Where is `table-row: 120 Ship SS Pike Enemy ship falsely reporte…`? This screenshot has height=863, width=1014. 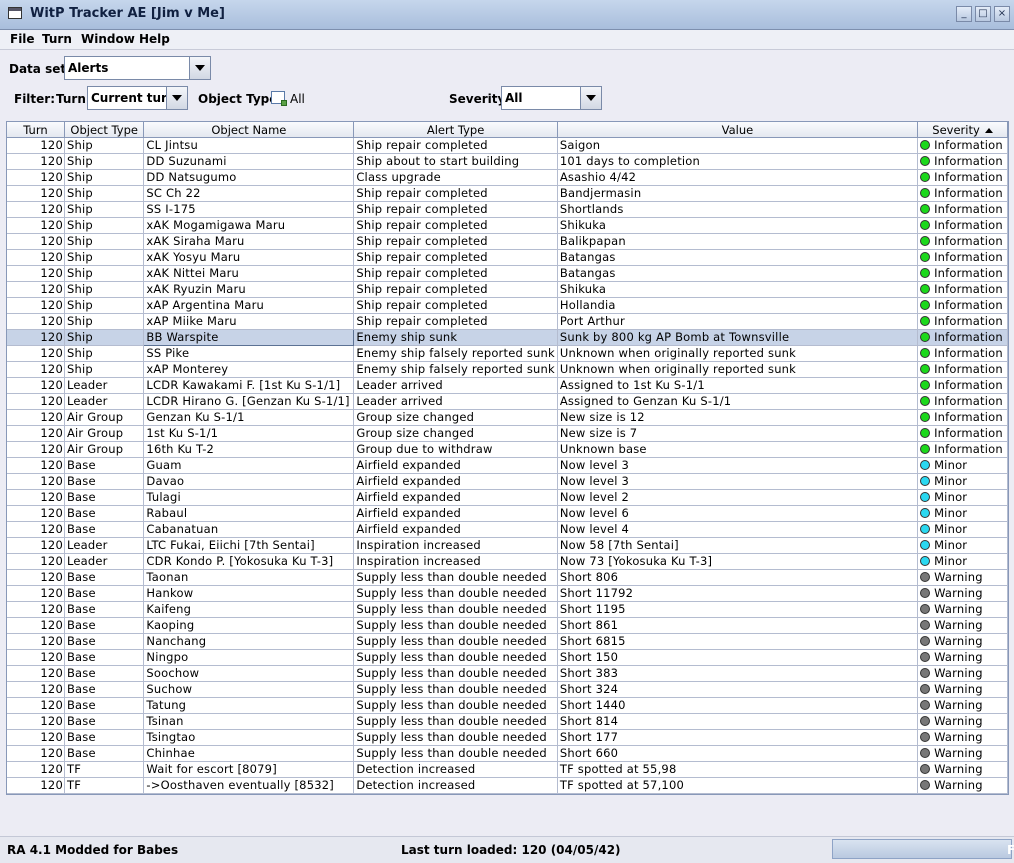 table-row: 120 Ship SS Pike Enemy ship falsely reporte… is located at coordinates (507, 353).